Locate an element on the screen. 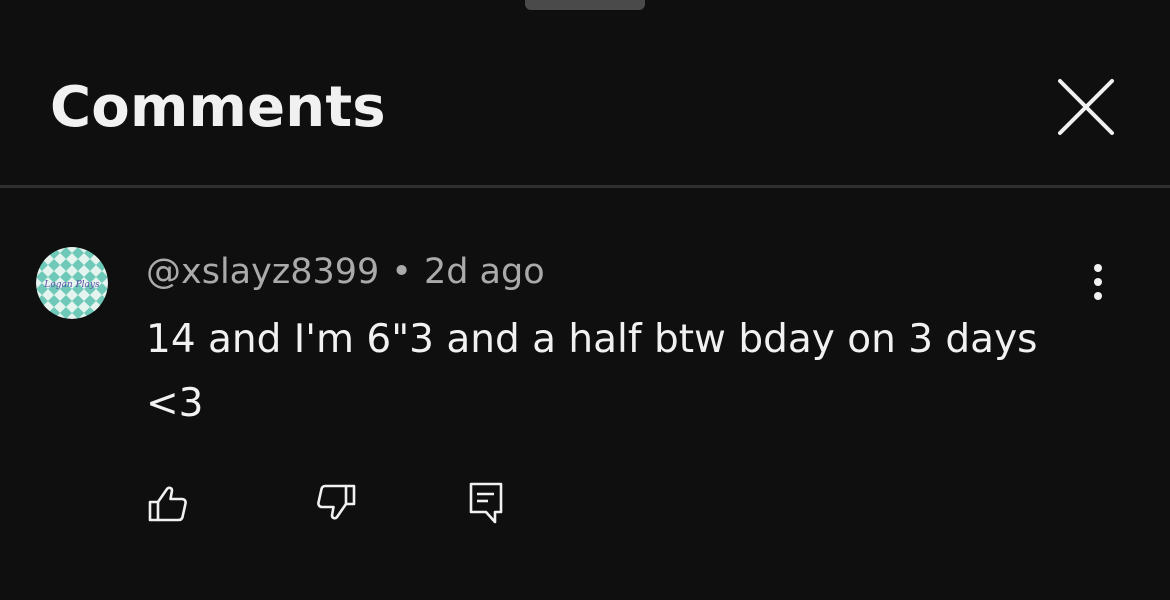 The width and height of the screenshot is (1170, 600). drag-handle is located at coordinates (585, 5).